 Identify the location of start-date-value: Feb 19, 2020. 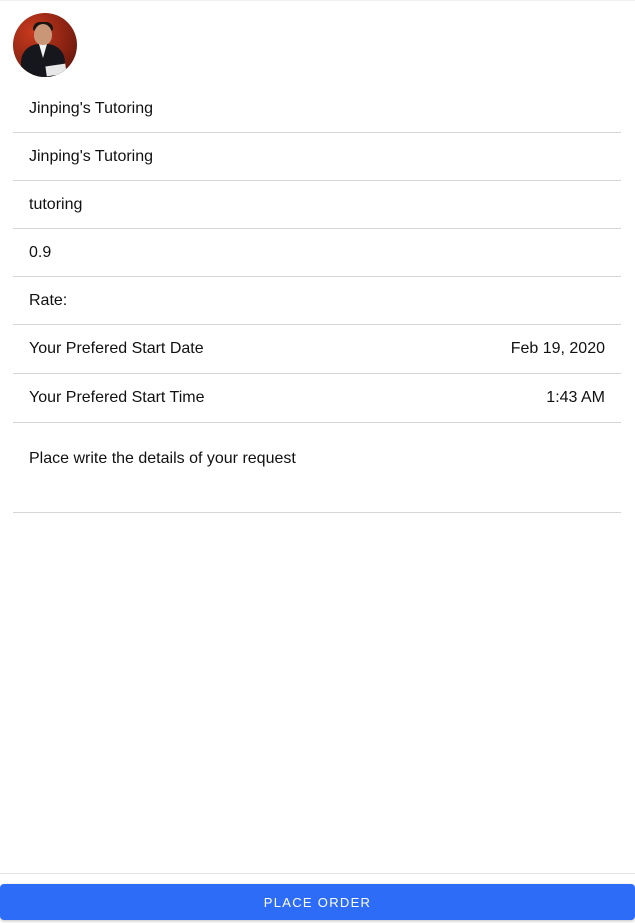
(557, 348).